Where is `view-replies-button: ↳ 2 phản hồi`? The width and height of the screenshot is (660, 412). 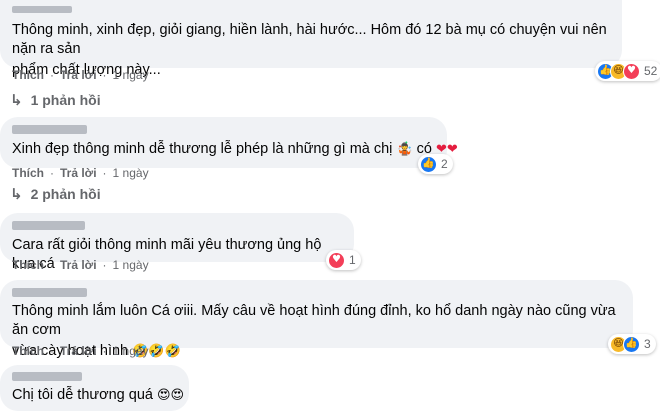 view-replies-button: ↳ 2 phản hồi is located at coordinates (55, 194).